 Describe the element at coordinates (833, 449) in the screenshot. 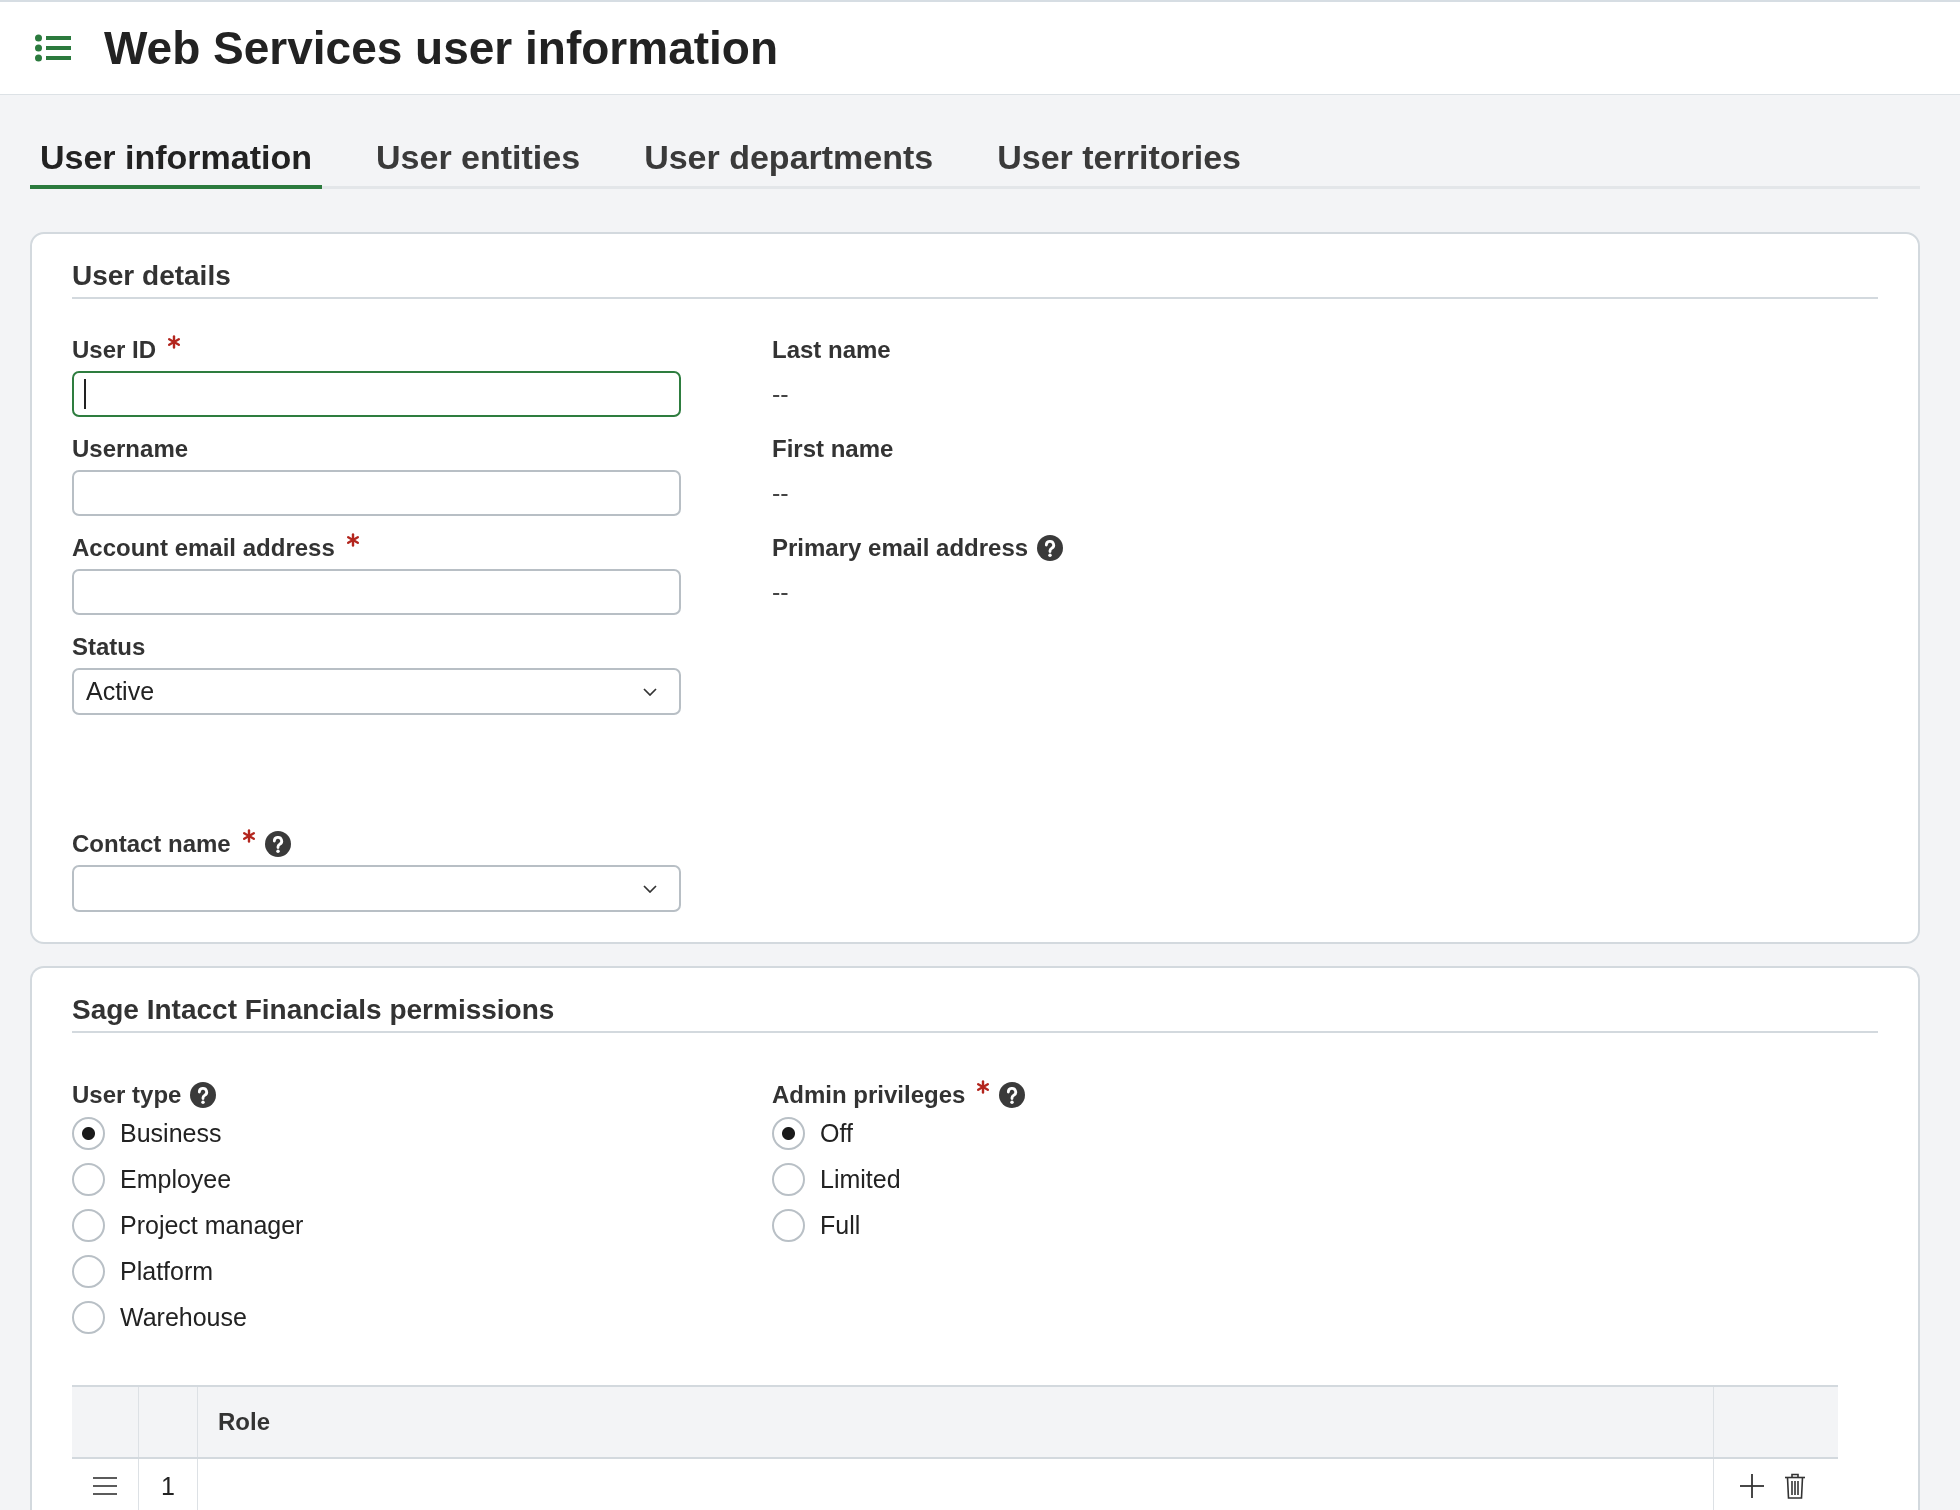

I see `field-label: First name` at that location.